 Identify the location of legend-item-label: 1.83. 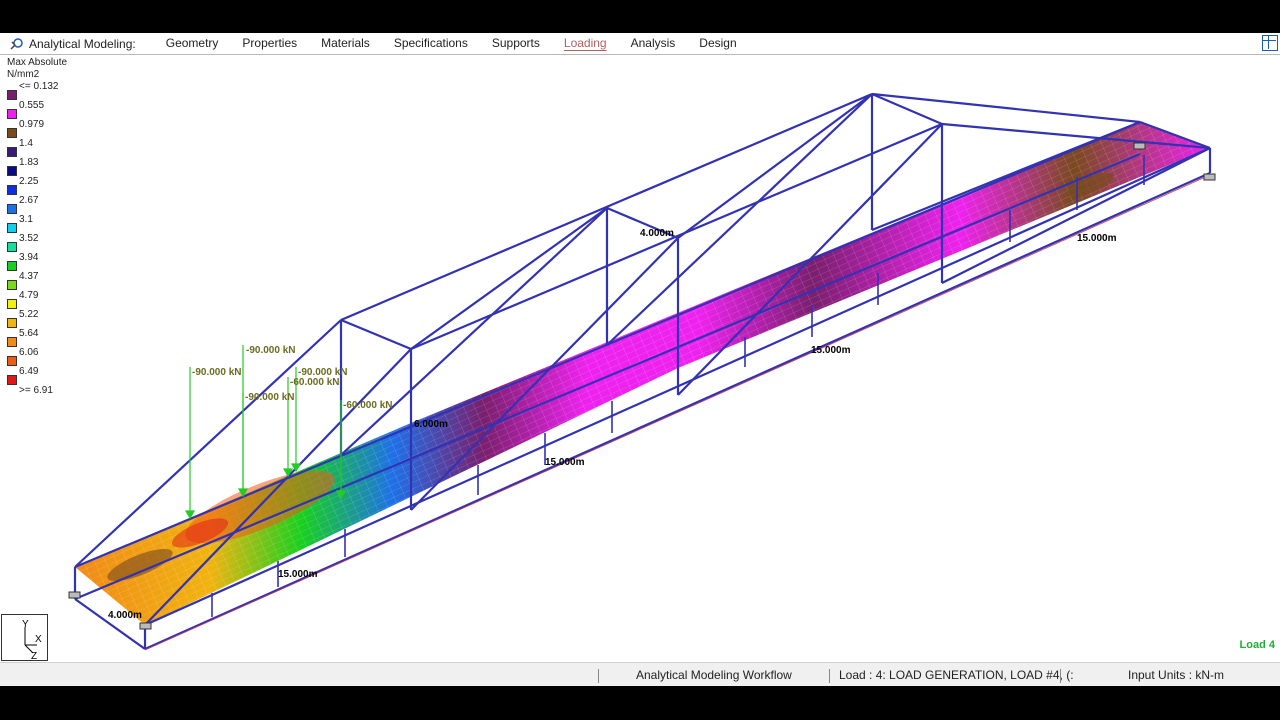
(29, 162).